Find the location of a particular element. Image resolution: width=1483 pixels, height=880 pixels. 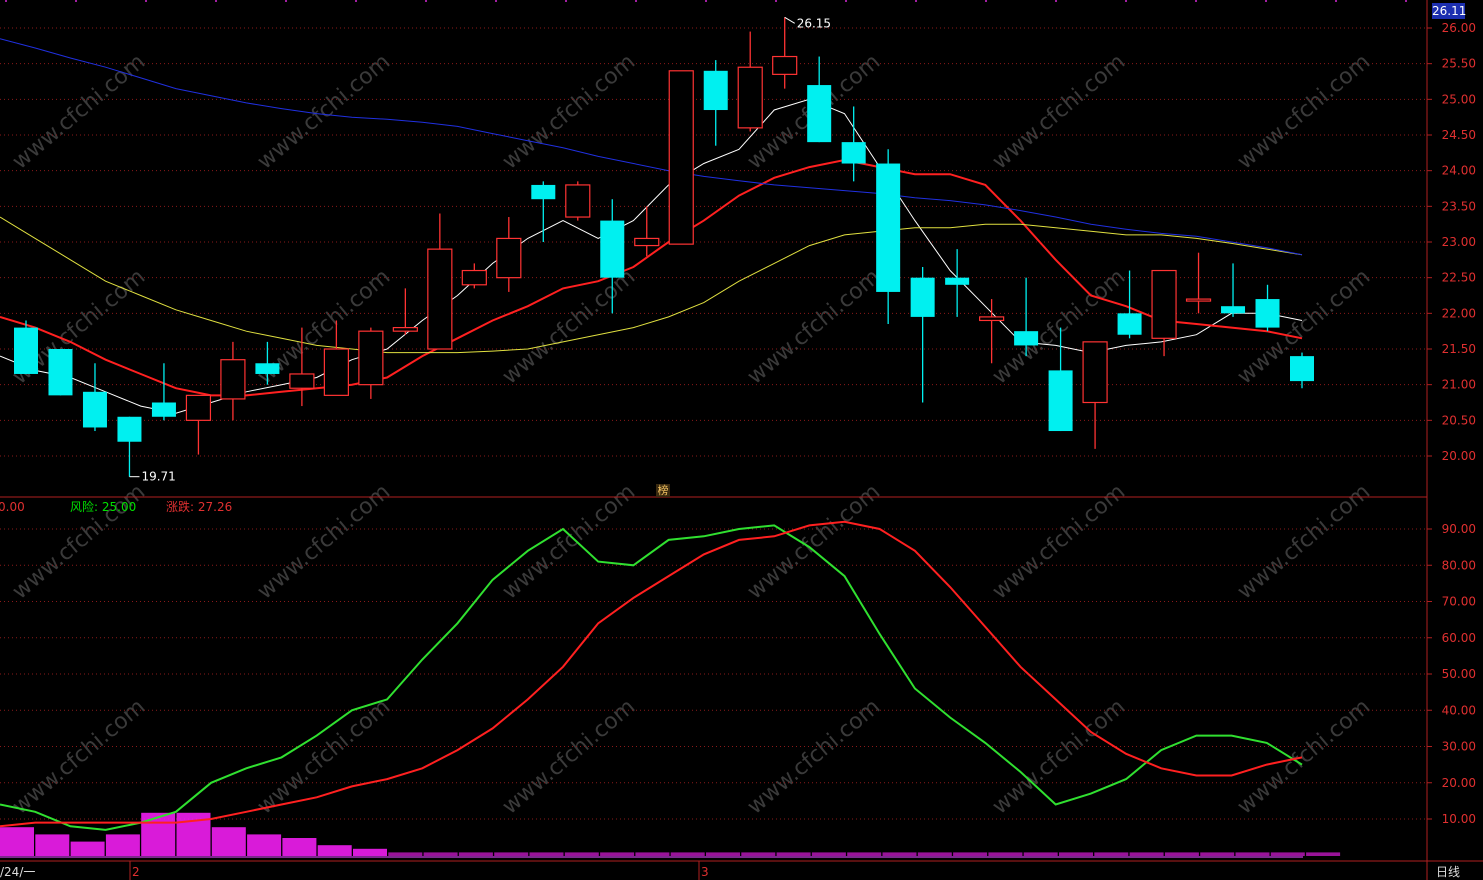

last-price-badge: 26.11 is located at coordinates (1449, 11).